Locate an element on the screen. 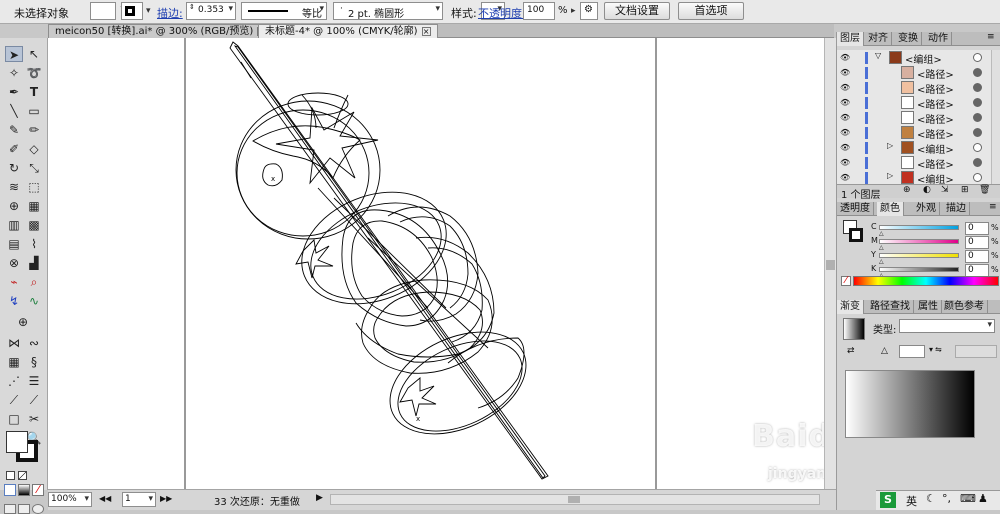 This screenshot has height=514, width=1000. locate-object-icon: ⊕ is located at coordinates (907, 190).